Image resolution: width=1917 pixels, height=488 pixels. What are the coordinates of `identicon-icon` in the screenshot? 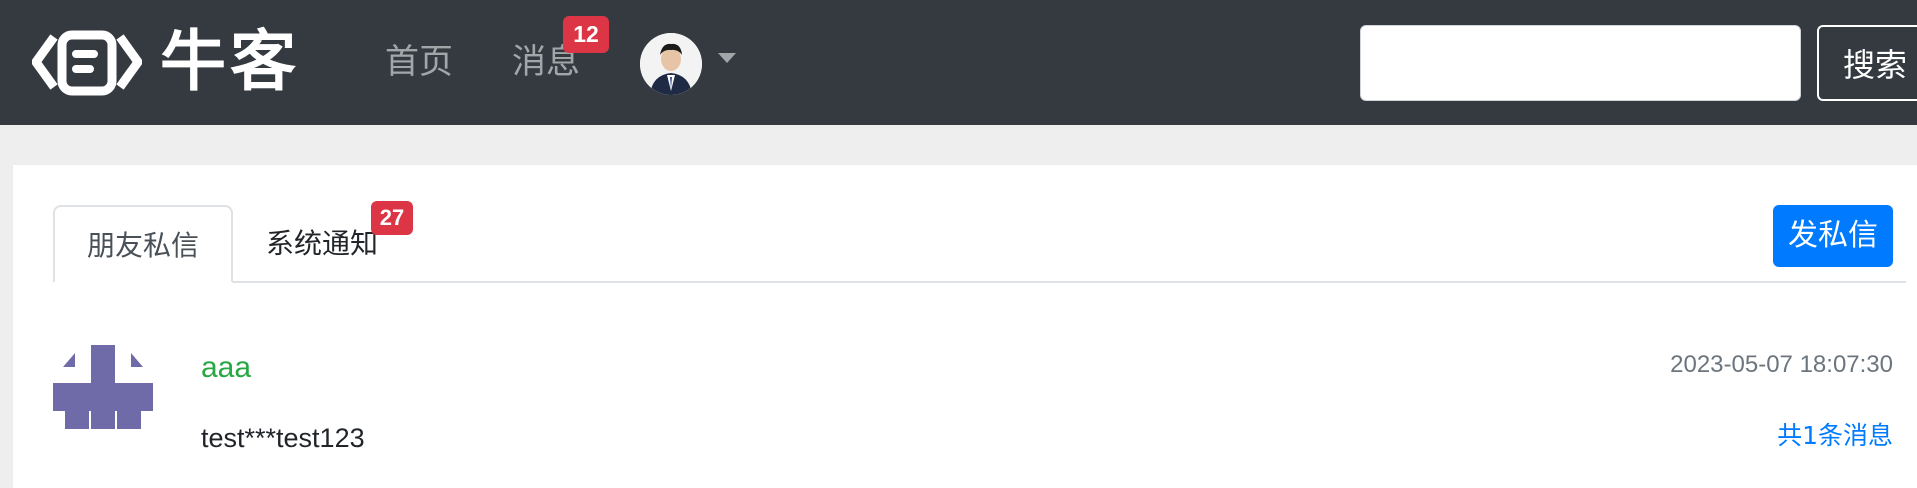 It's located at (103, 387).